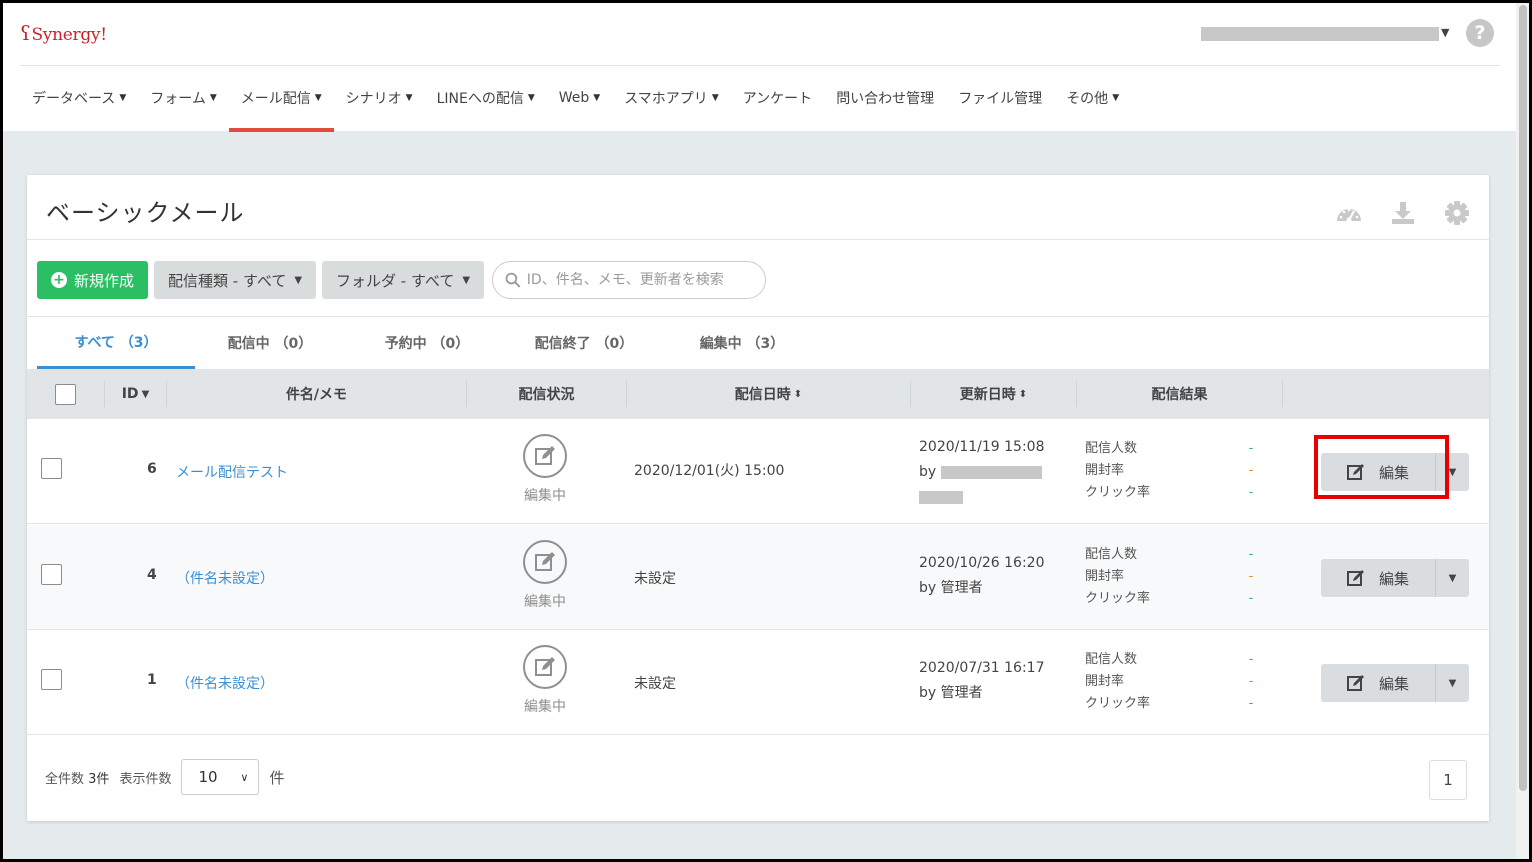 This screenshot has height=862, width=1532. What do you see at coordinates (220, 777) in the screenshot?
I see `per-page-select: 10 ∨` at bounding box center [220, 777].